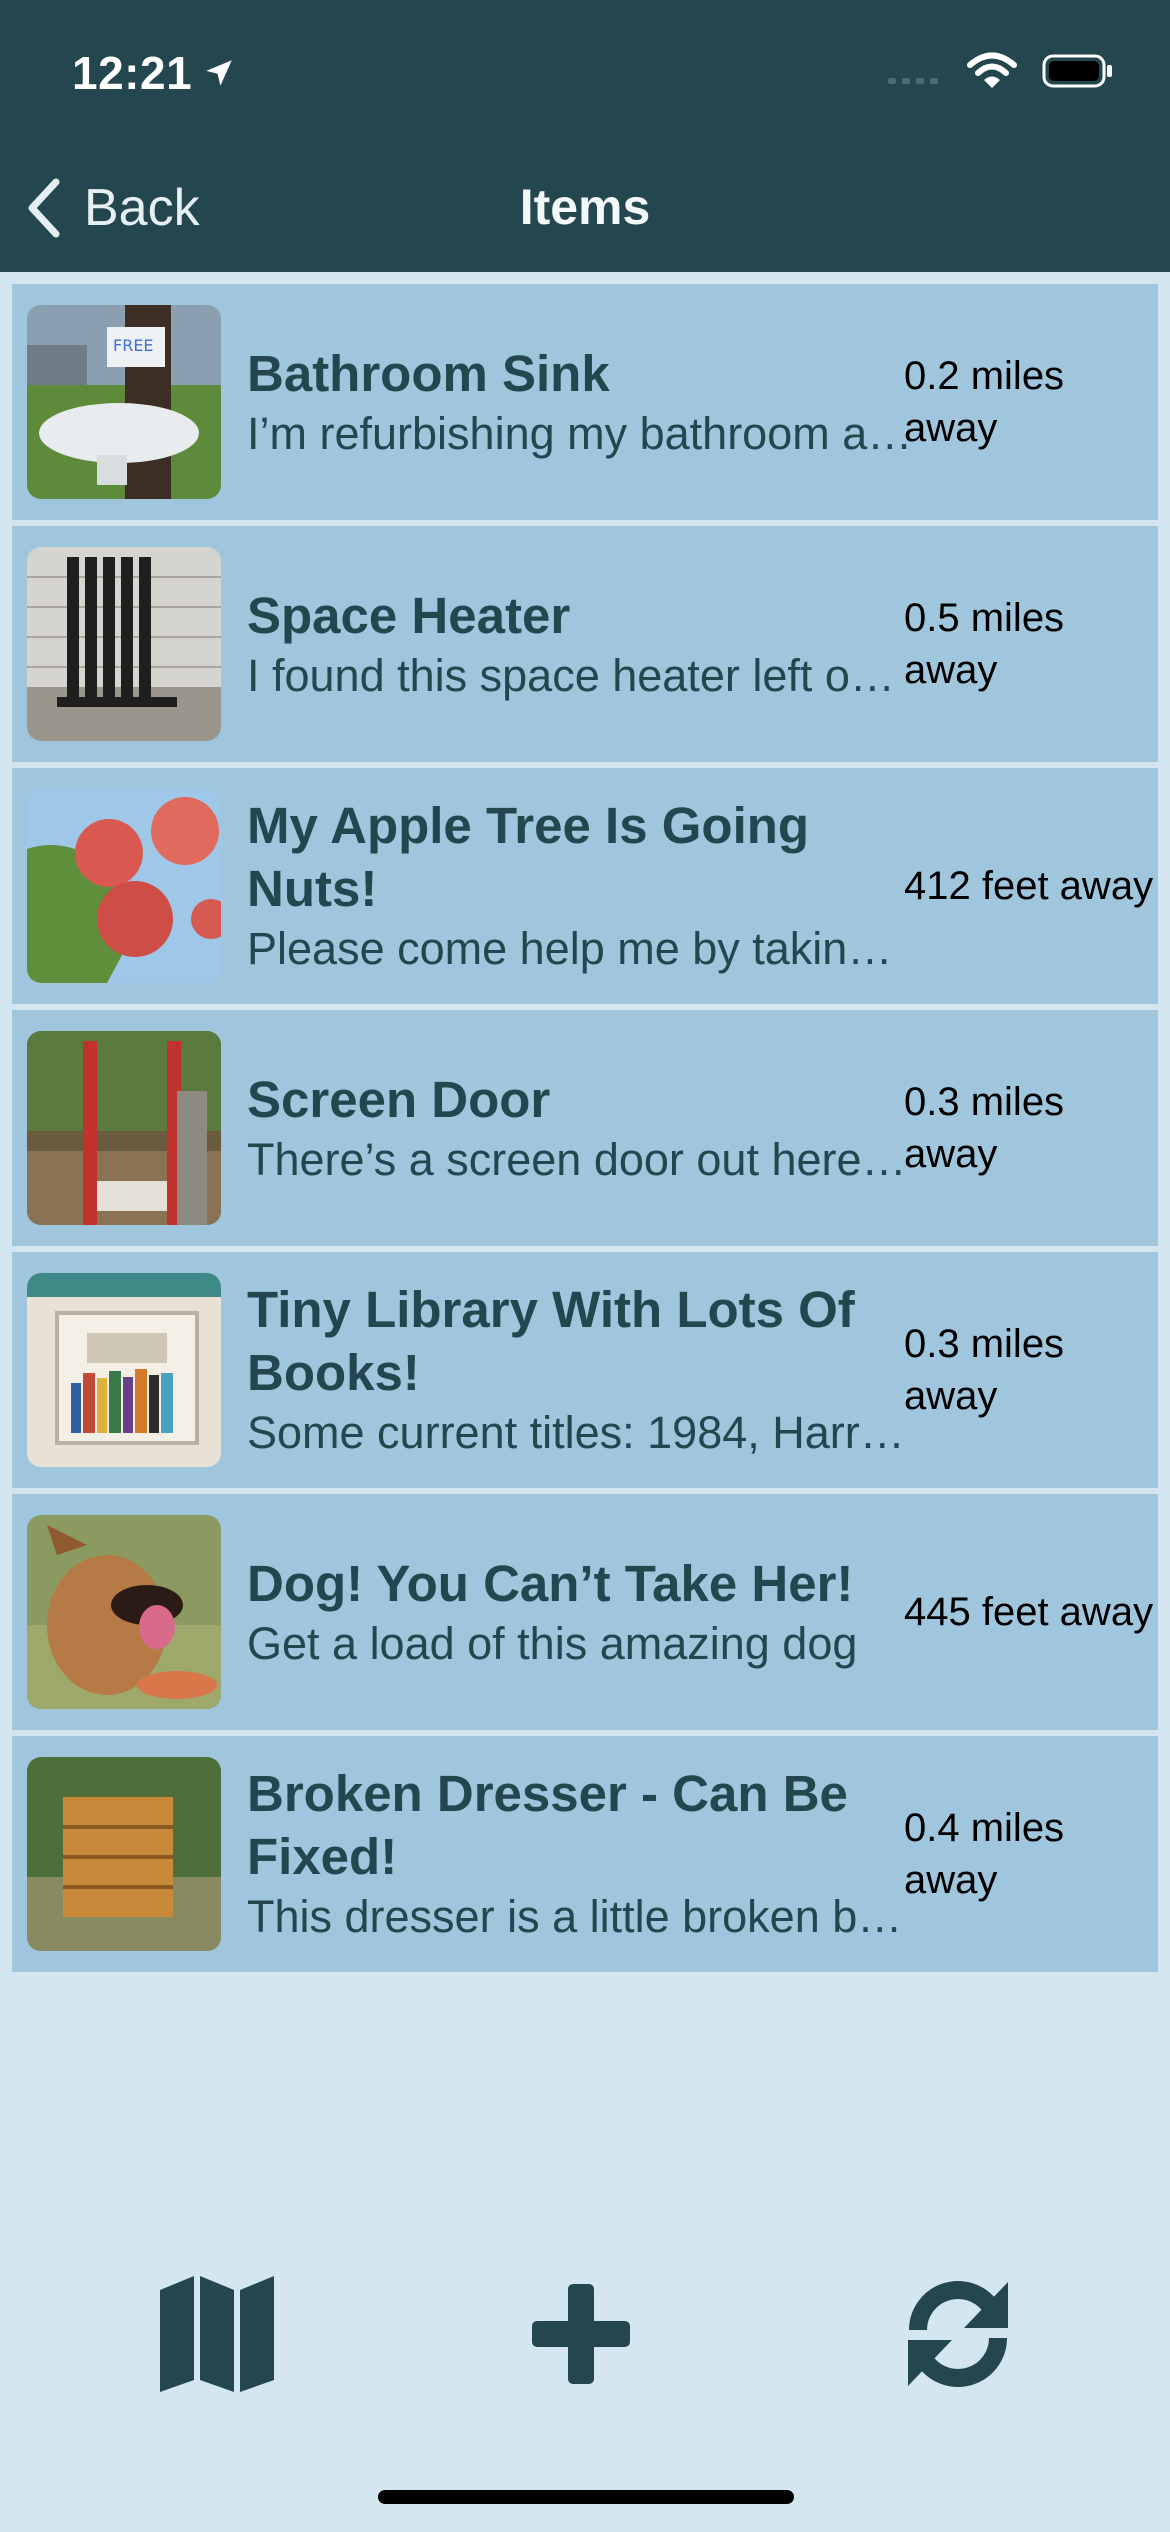 The height and width of the screenshot is (2532, 1170). Describe the element at coordinates (528, 857) in the screenshot. I see `item-title: My Apple Tree Is Going Nuts!` at that location.